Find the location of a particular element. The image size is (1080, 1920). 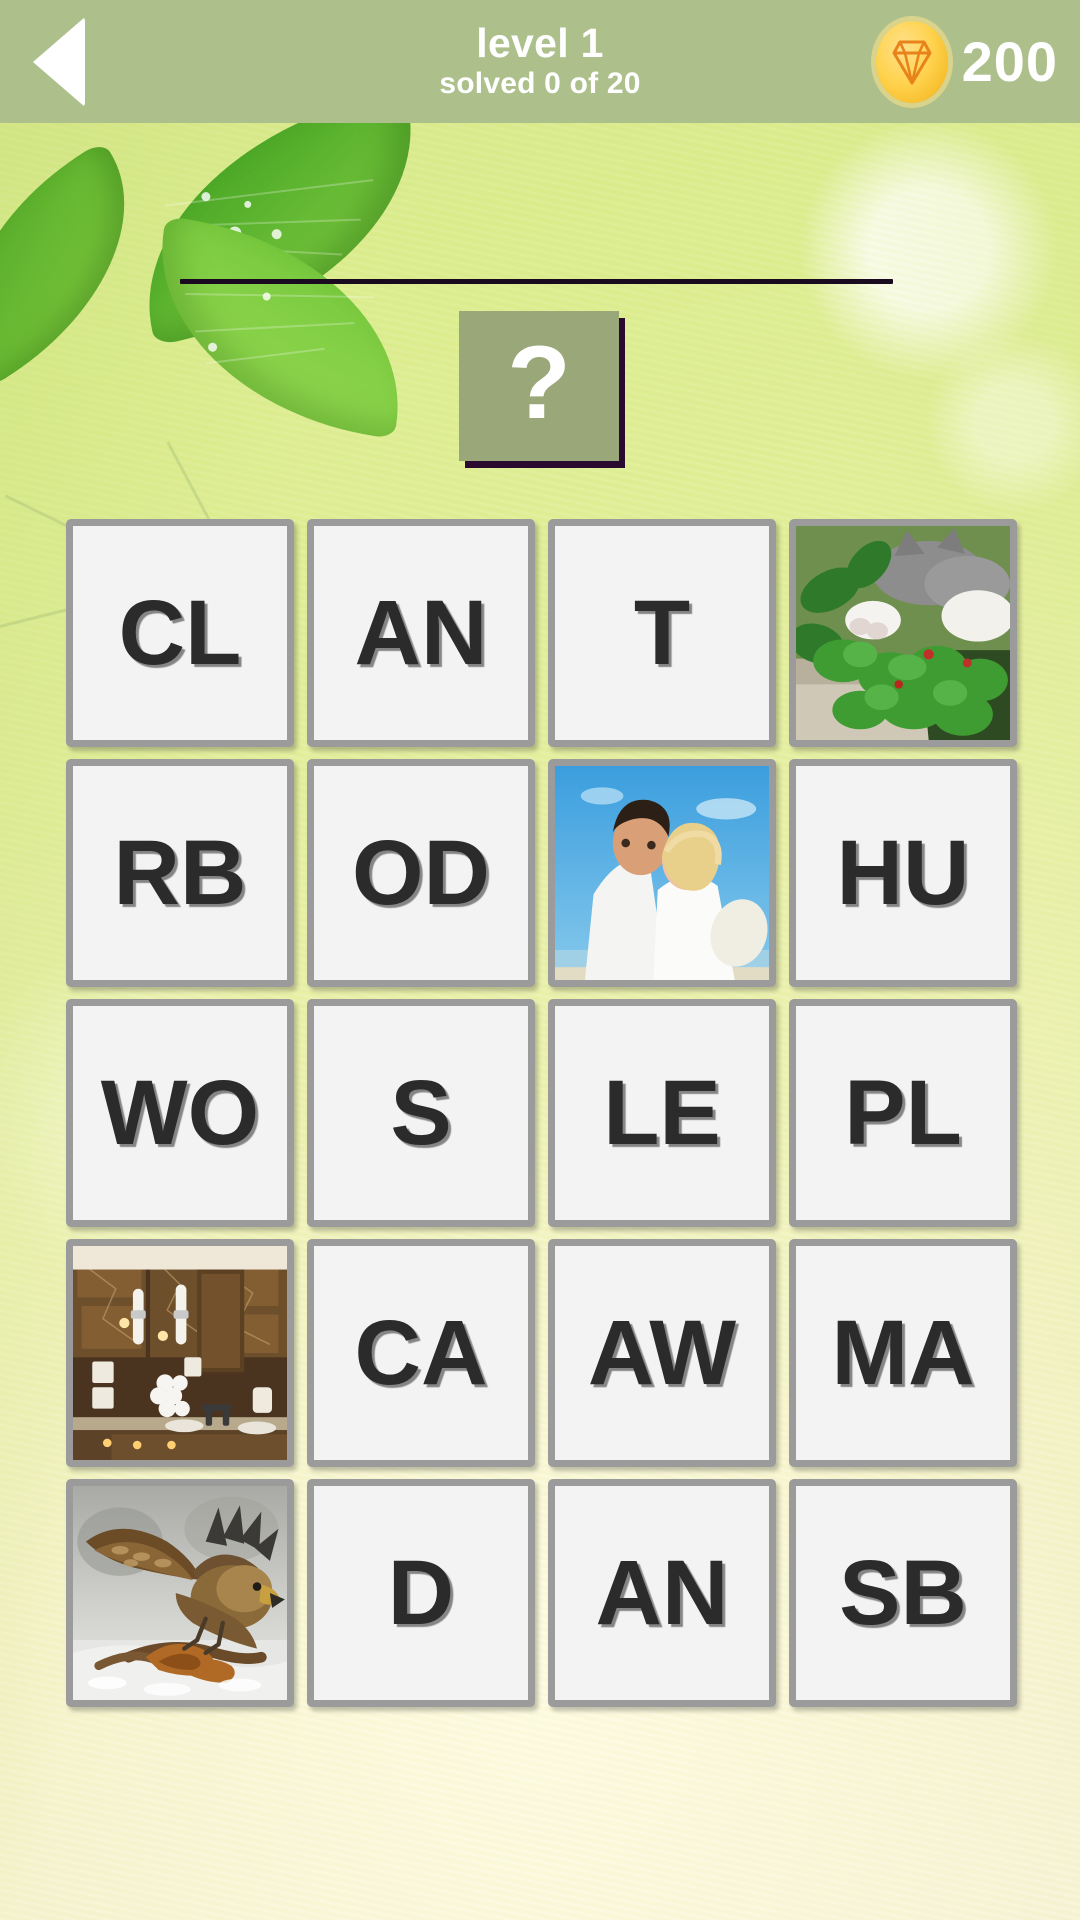

cat-in-planter-image is located at coordinates (903, 633).